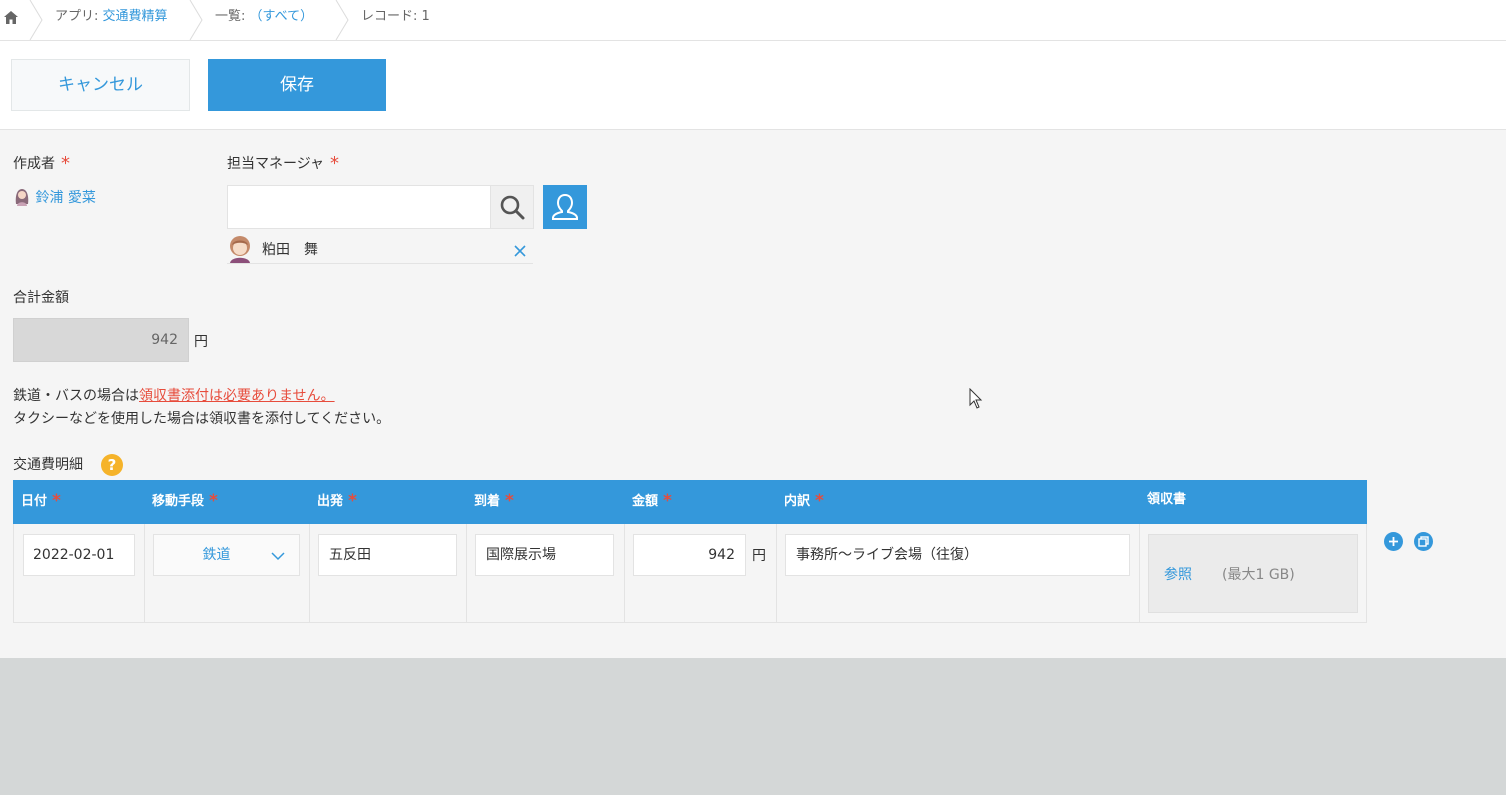 This screenshot has height=795, width=1506. I want to click on manager-search-input, so click(359, 207).